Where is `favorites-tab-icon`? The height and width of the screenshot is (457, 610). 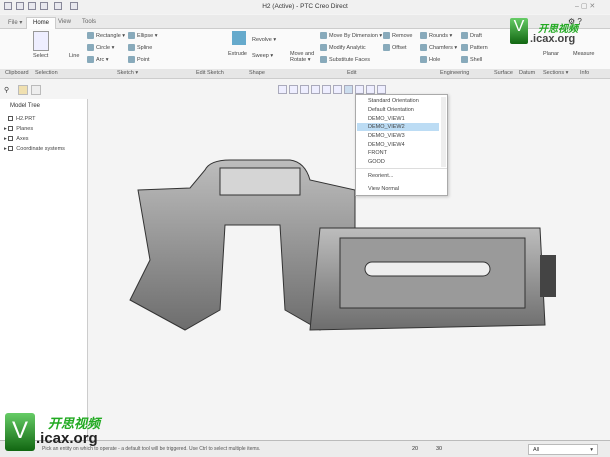
favorites-tab-icon is located at coordinates (36, 90).